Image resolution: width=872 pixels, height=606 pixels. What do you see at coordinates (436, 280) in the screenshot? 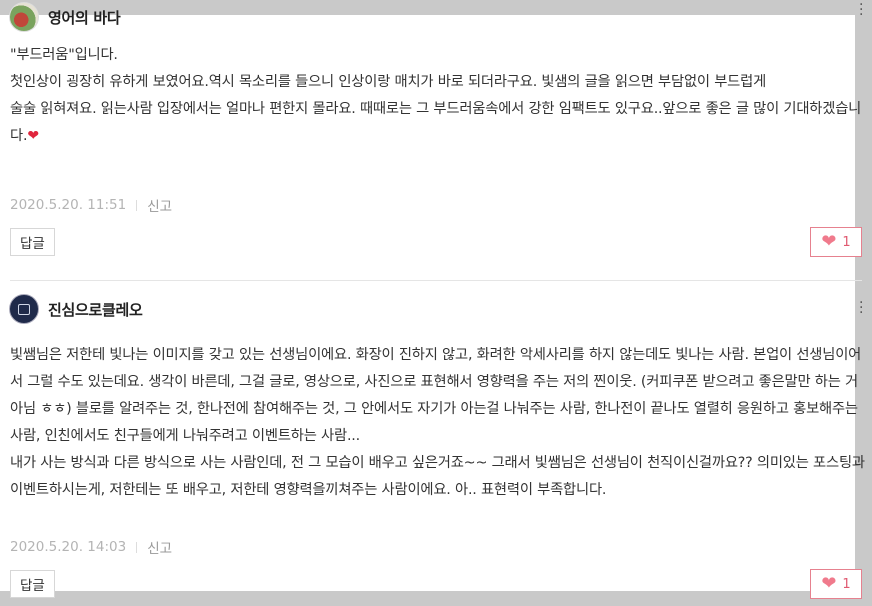
I see `comment-divider` at bounding box center [436, 280].